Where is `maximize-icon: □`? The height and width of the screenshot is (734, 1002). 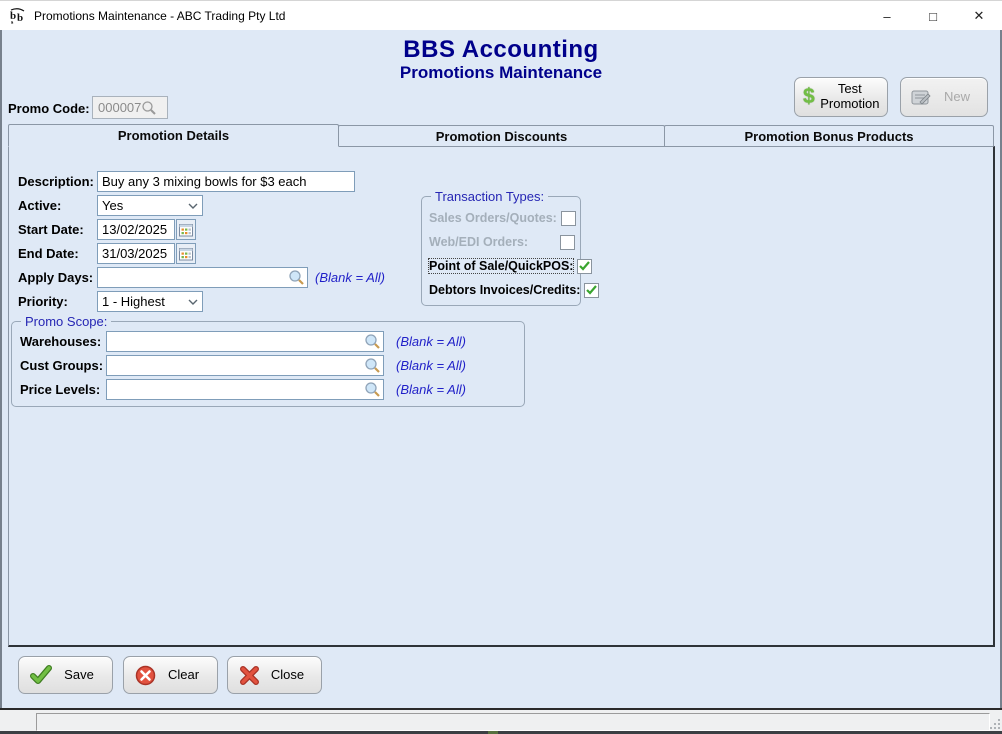
maximize-icon: □ is located at coordinates (933, 16).